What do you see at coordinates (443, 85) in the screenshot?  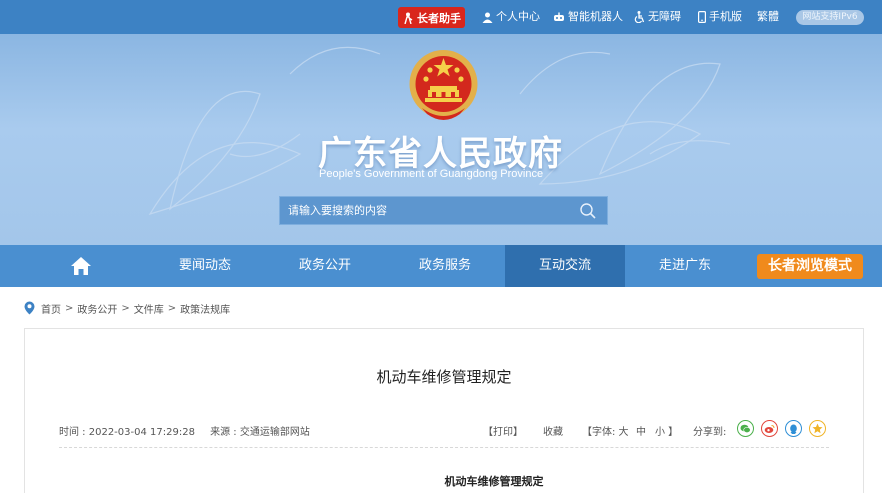 I see `national-emblem-icon` at bounding box center [443, 85].